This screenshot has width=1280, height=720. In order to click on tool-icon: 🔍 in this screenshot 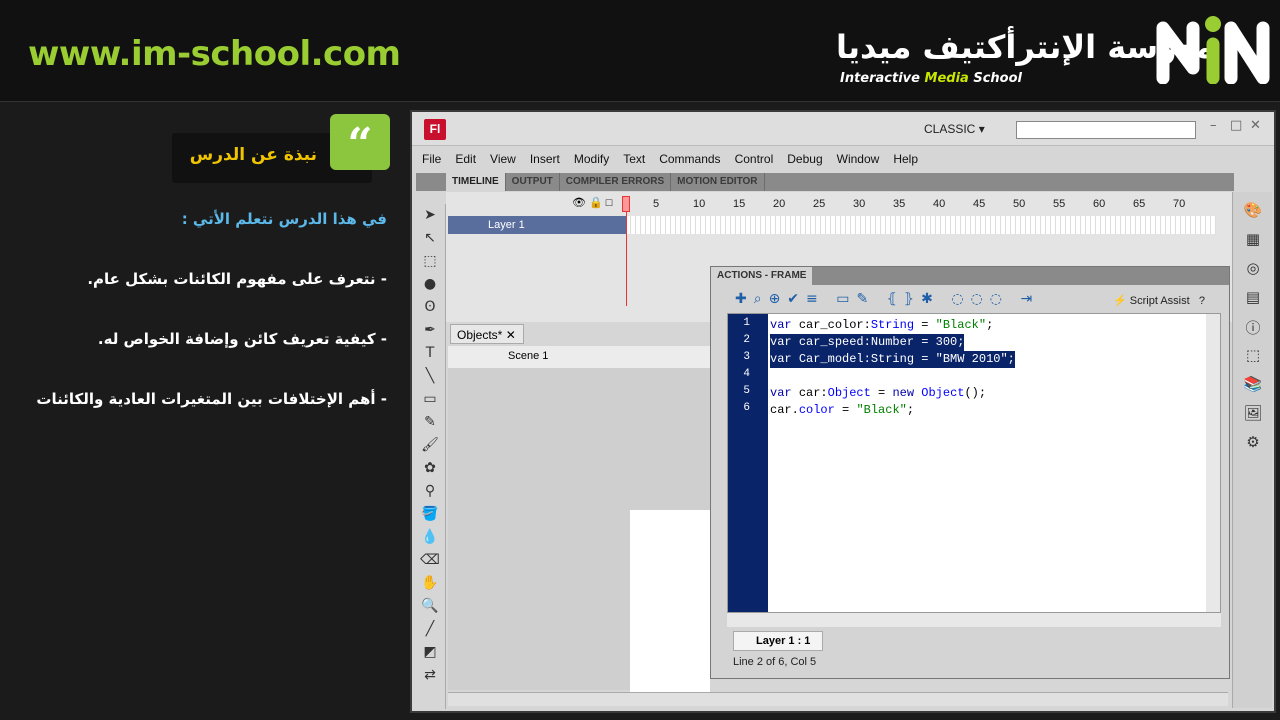, I will do `click(430, 608)`.